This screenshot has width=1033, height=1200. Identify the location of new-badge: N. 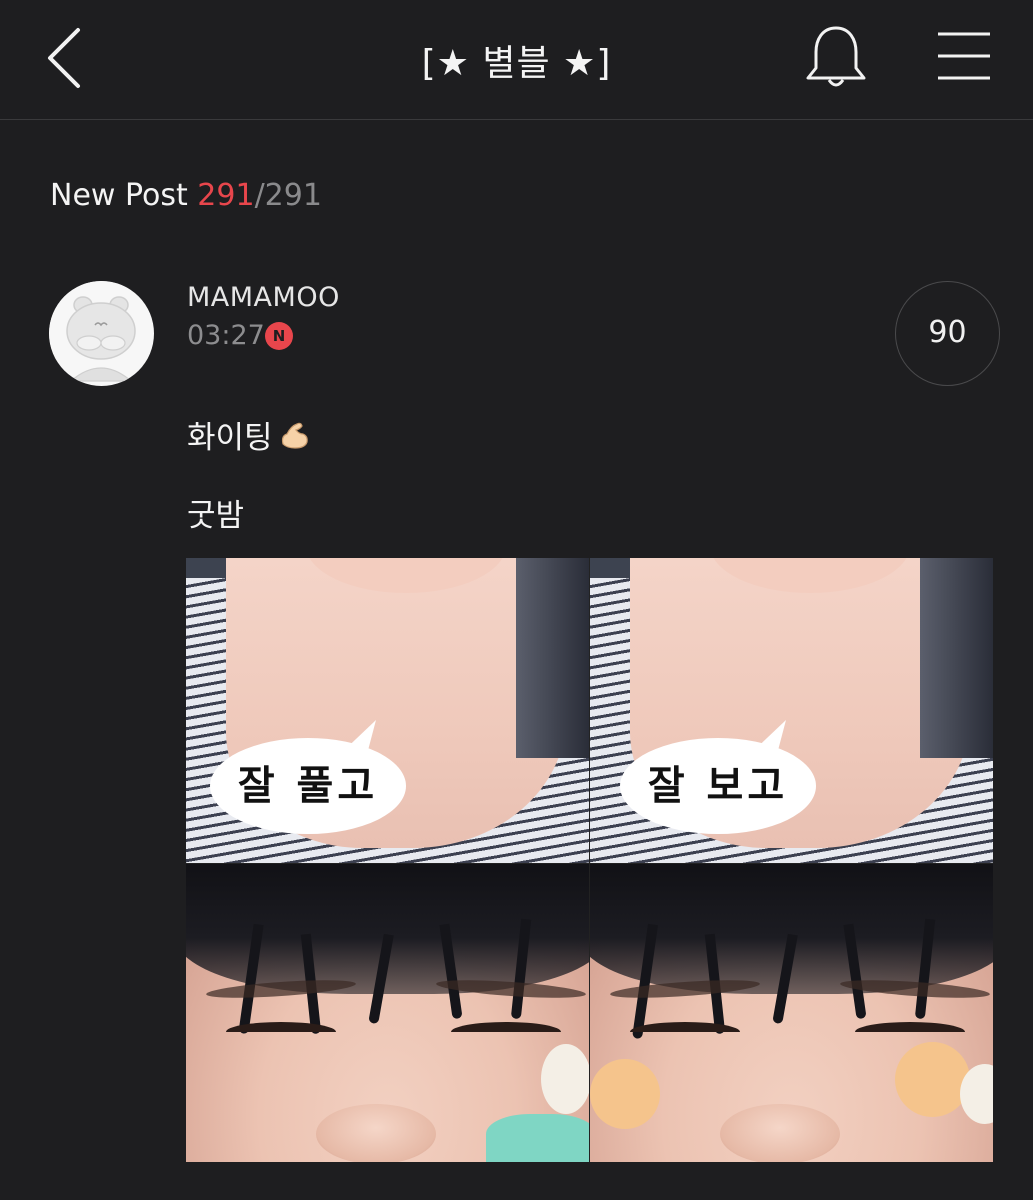
(279, 336).